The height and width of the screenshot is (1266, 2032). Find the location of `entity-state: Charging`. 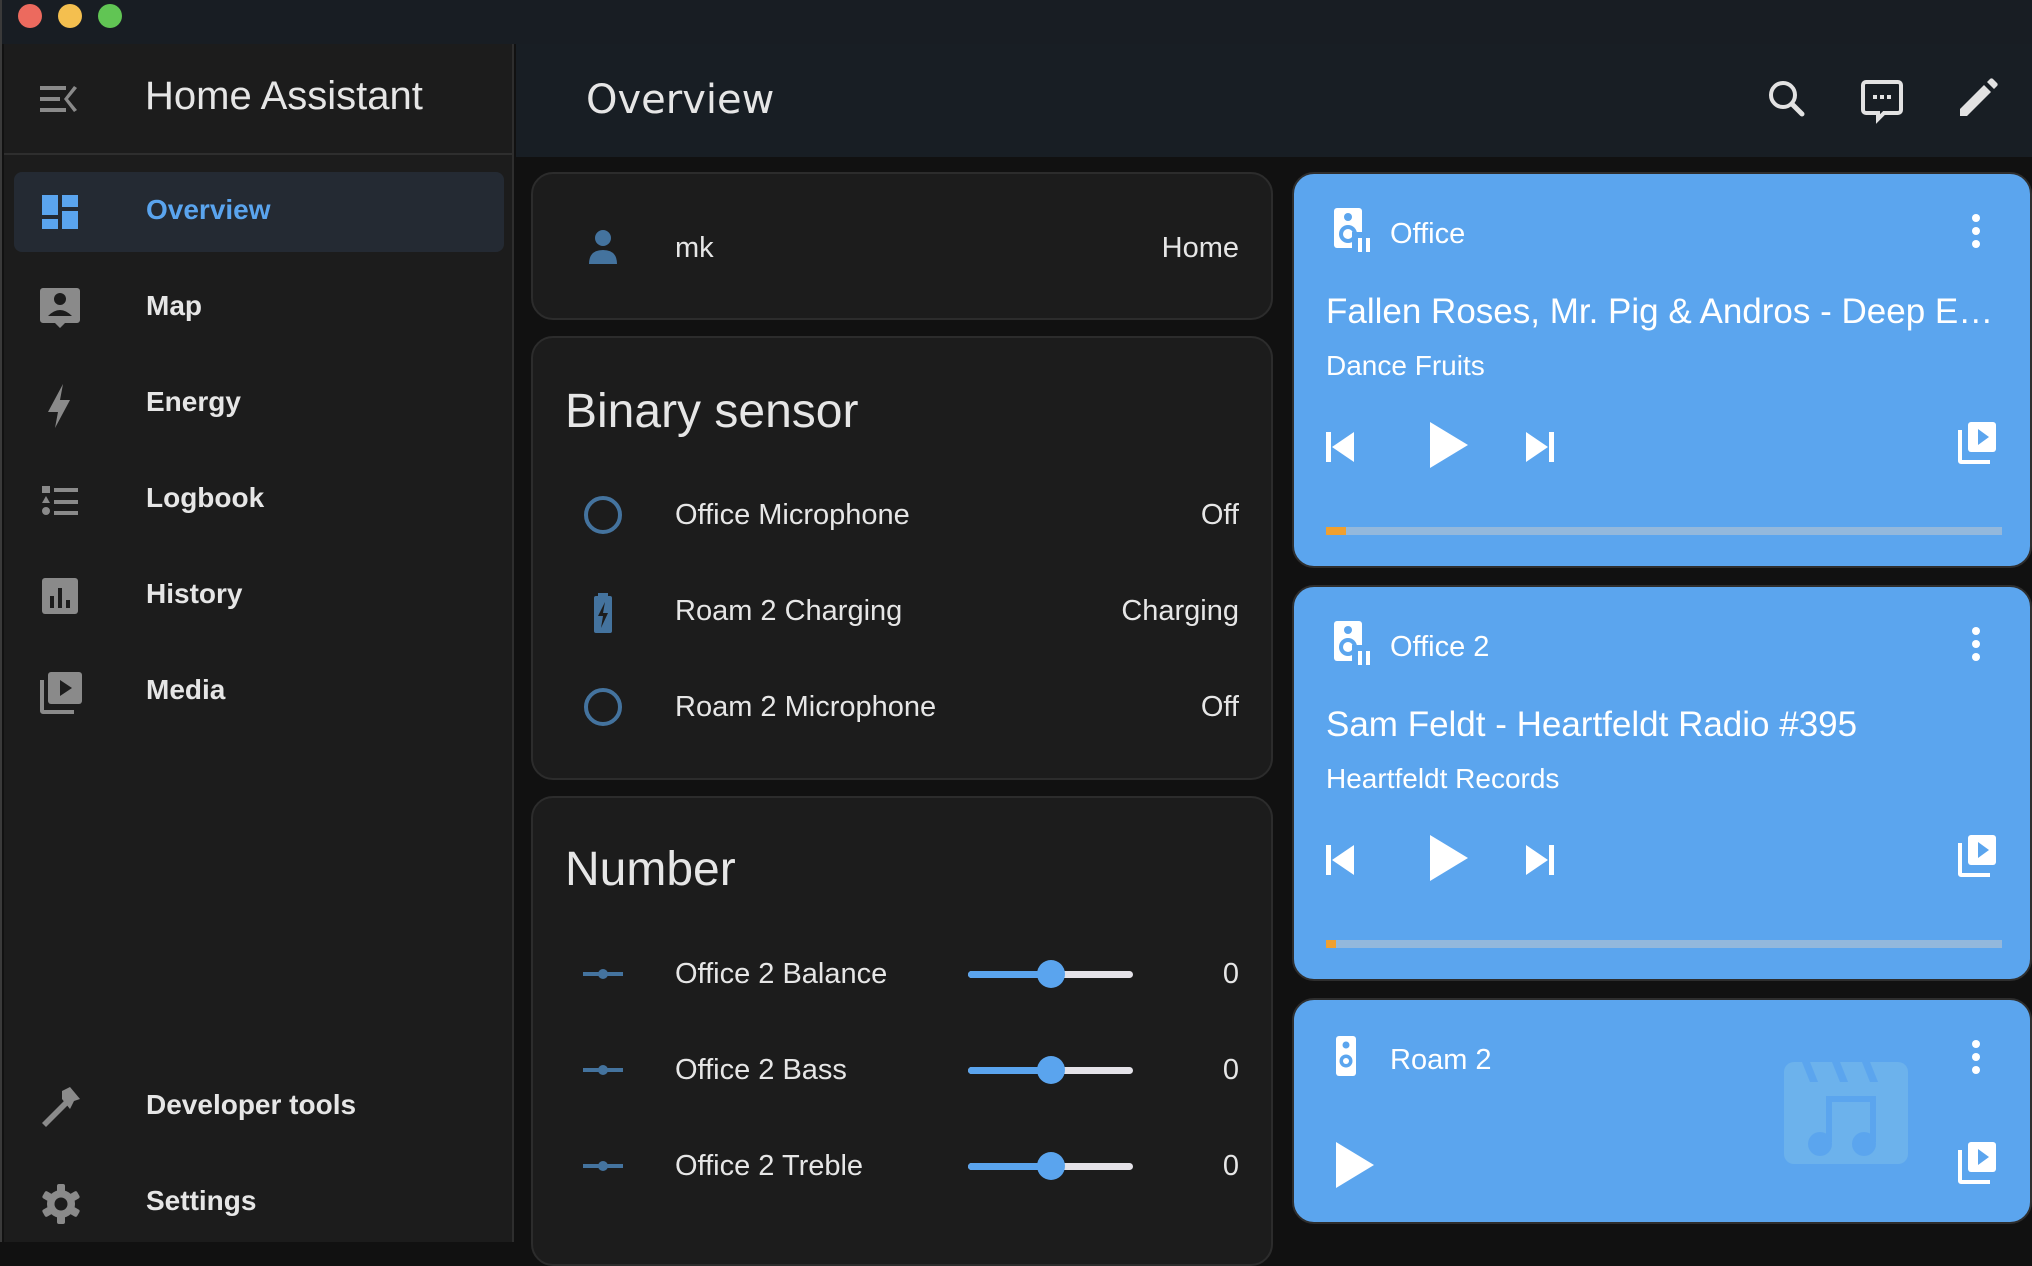

entity-state: Charging is located at coordinates (1180, 611).